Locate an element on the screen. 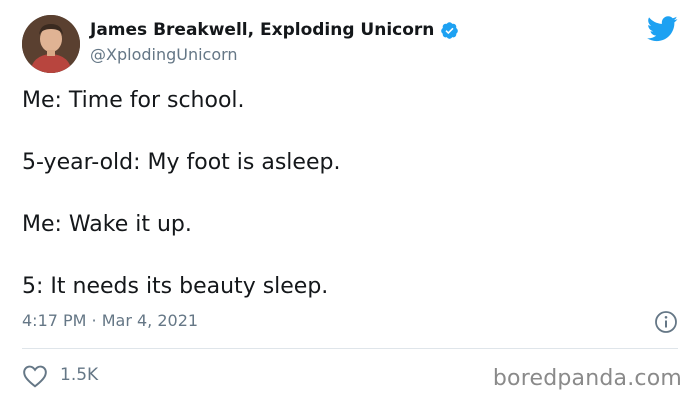  avatar-image is located at coordinates (51, 44).